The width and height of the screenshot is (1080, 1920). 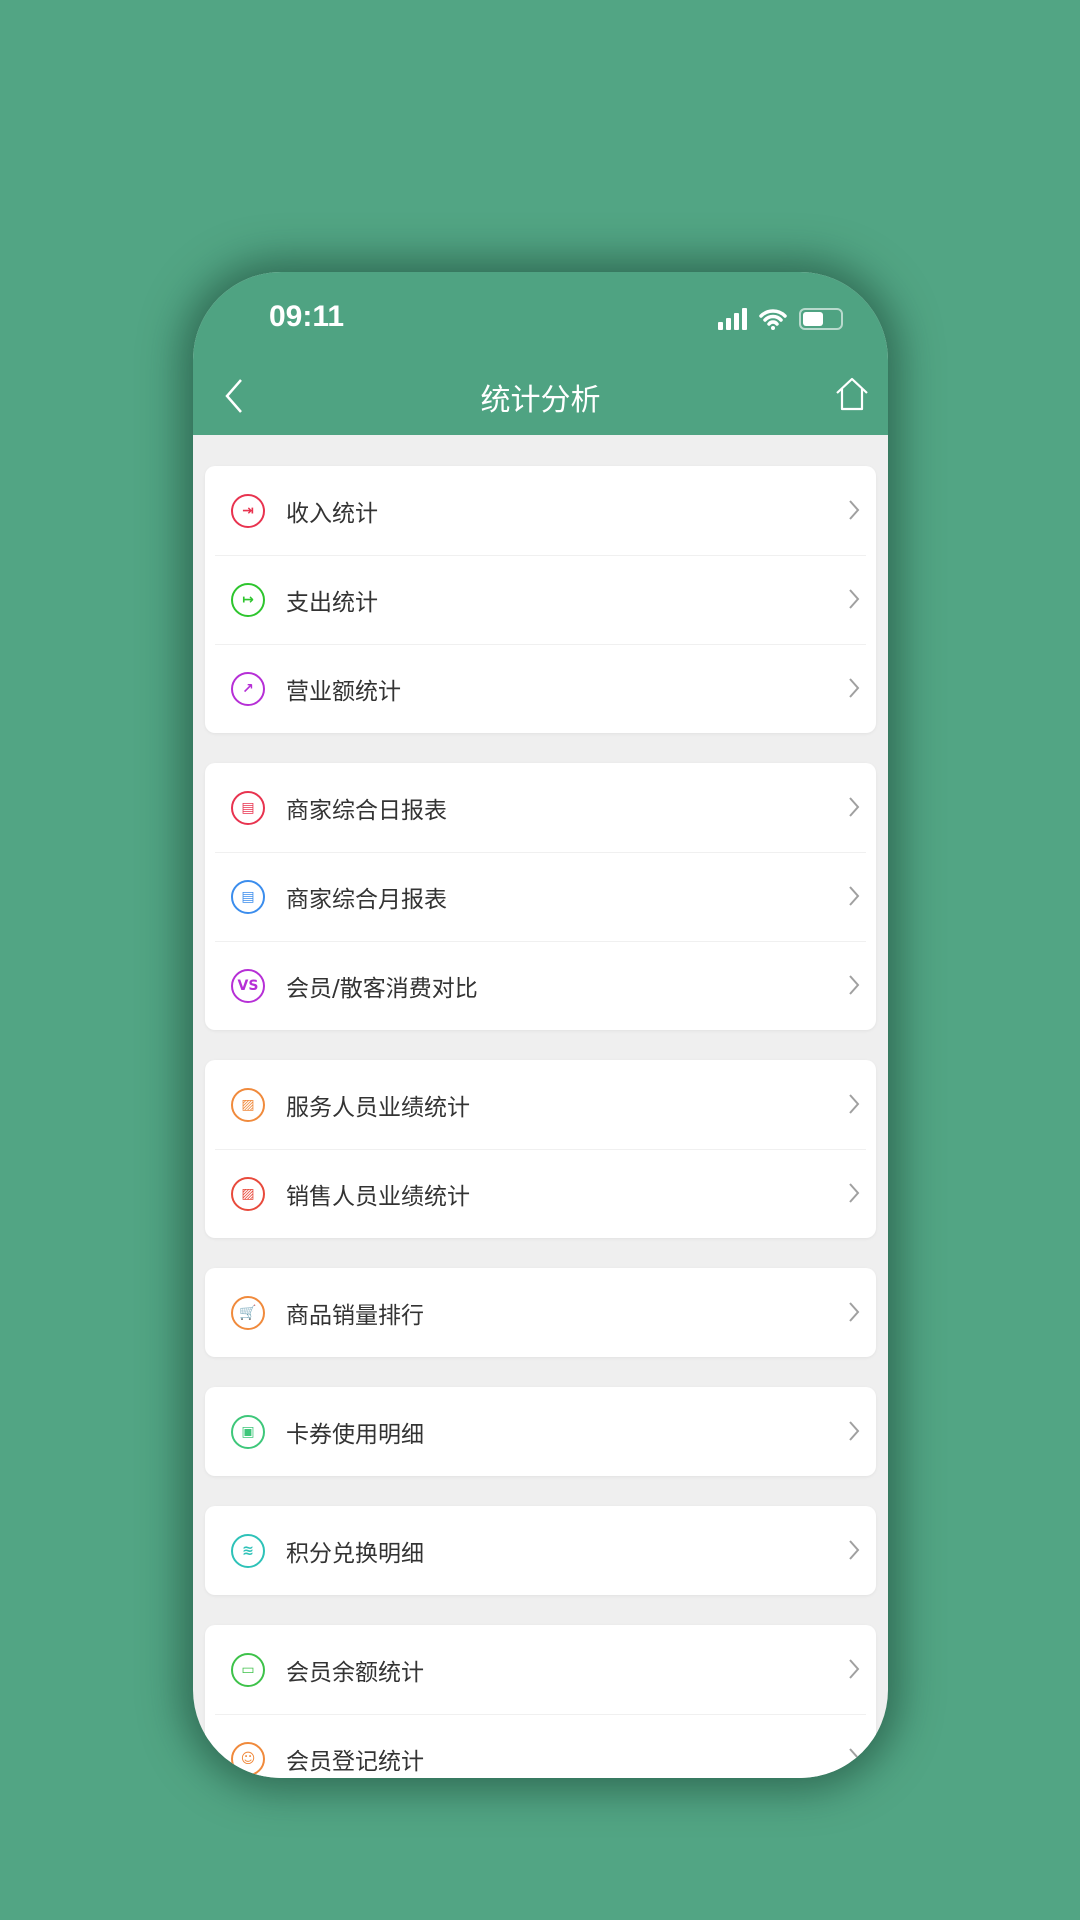 I want to click on menu-group: ▤ 商家综合日报表 ▤ 商家综合月报表 VS 会员/散客消费对比, so click(x=540, y=896).